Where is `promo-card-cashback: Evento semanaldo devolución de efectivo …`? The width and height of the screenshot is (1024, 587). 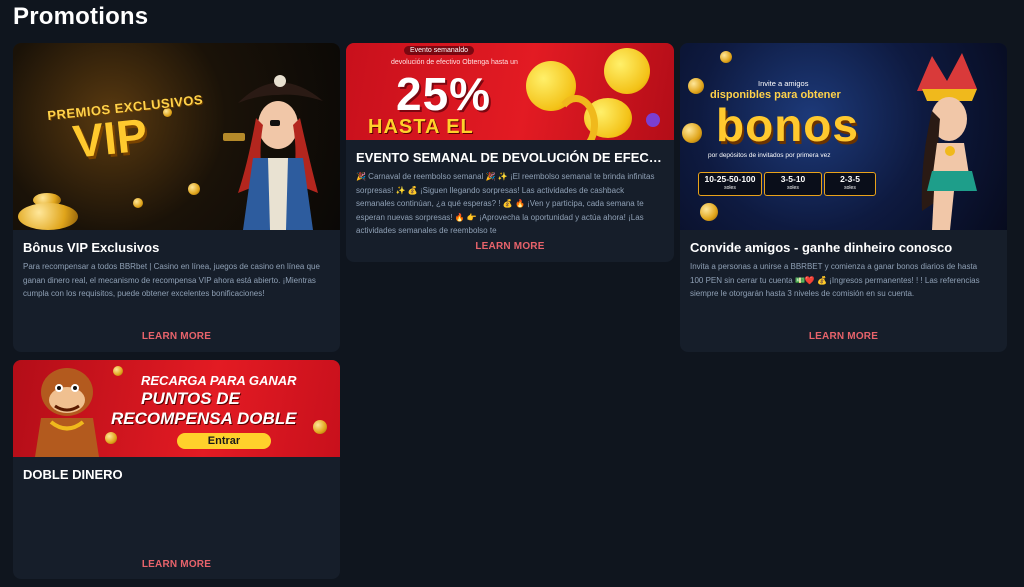
promo-card-cashback: Evento semanaldo devolución de efectivo … is located at coordinates (510, 152).